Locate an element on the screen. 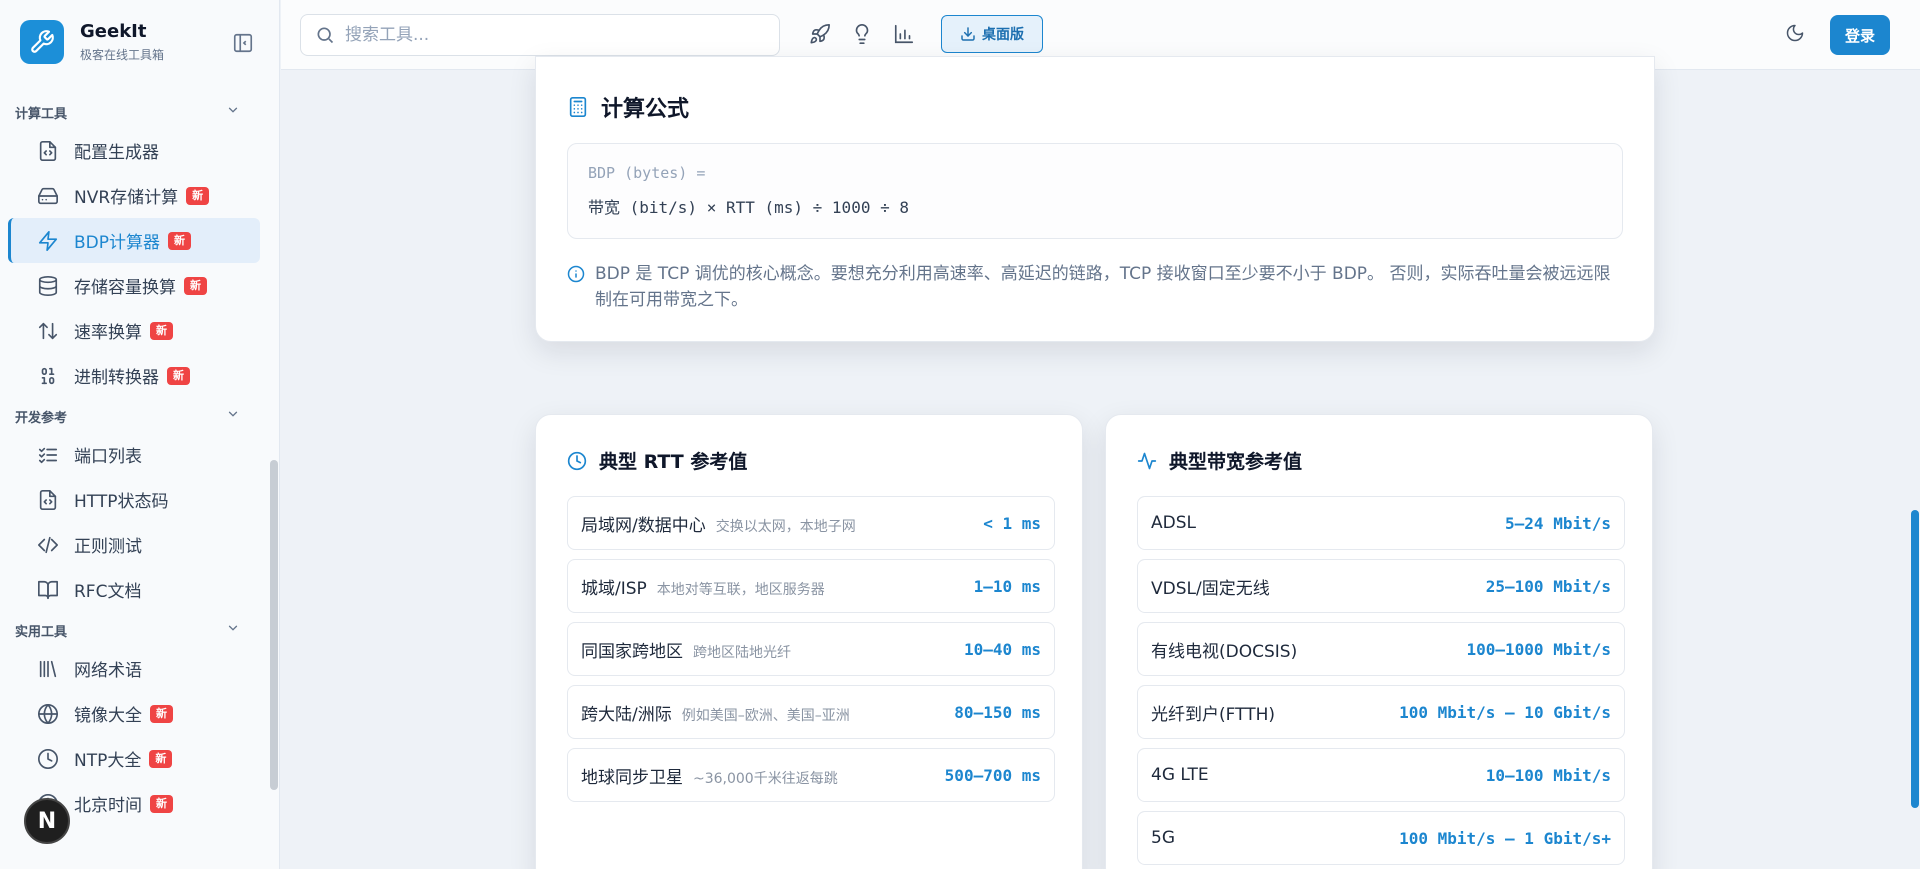  sidebar-item-label: 端口列表 is located at coordinates (108, 457).